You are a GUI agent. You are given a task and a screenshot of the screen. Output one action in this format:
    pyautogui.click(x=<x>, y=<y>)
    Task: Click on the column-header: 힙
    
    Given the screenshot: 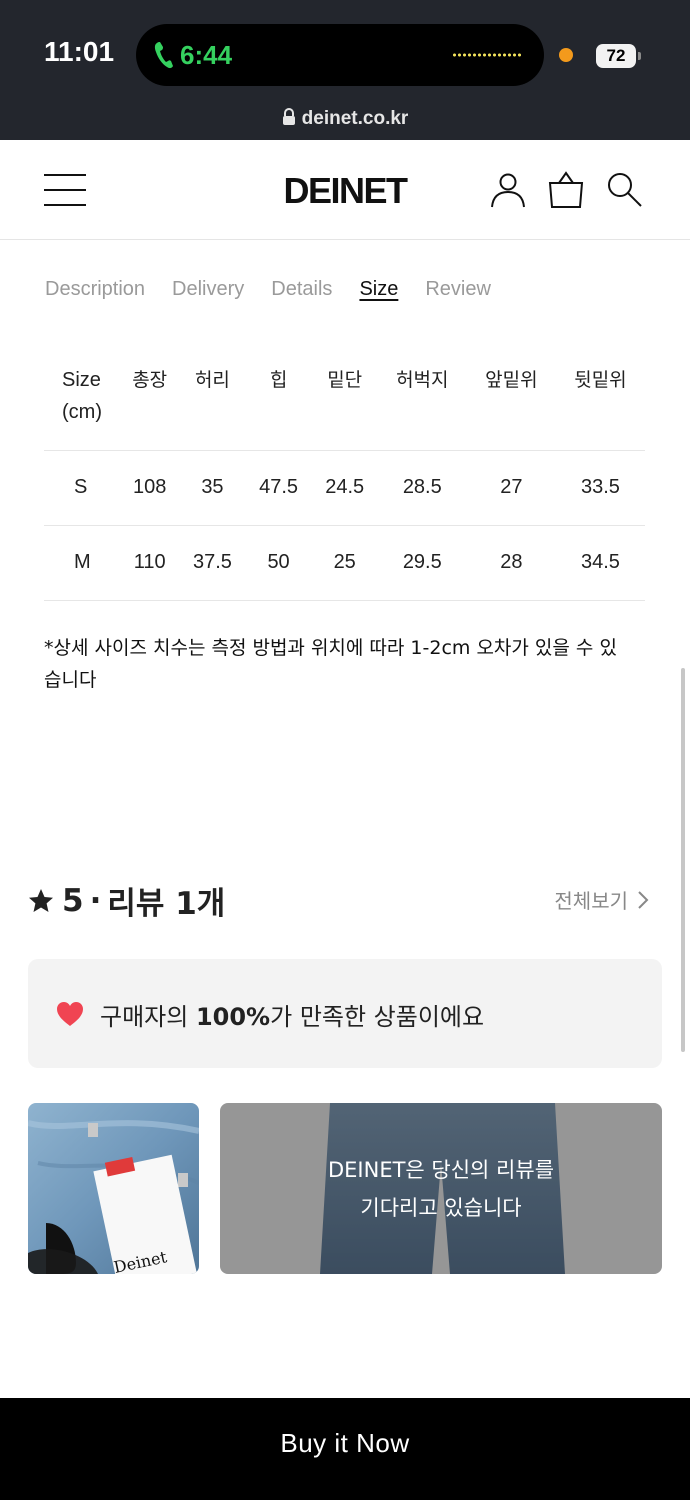 What is the action you would take?
    pyautogui.click(x=278, y=401)
    